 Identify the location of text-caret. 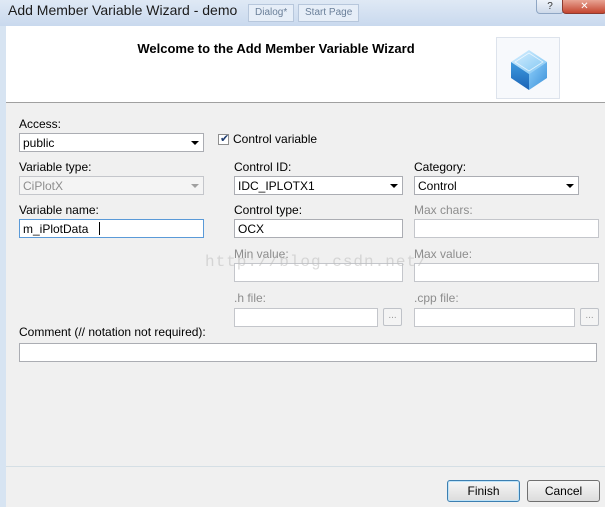
(99, 228).